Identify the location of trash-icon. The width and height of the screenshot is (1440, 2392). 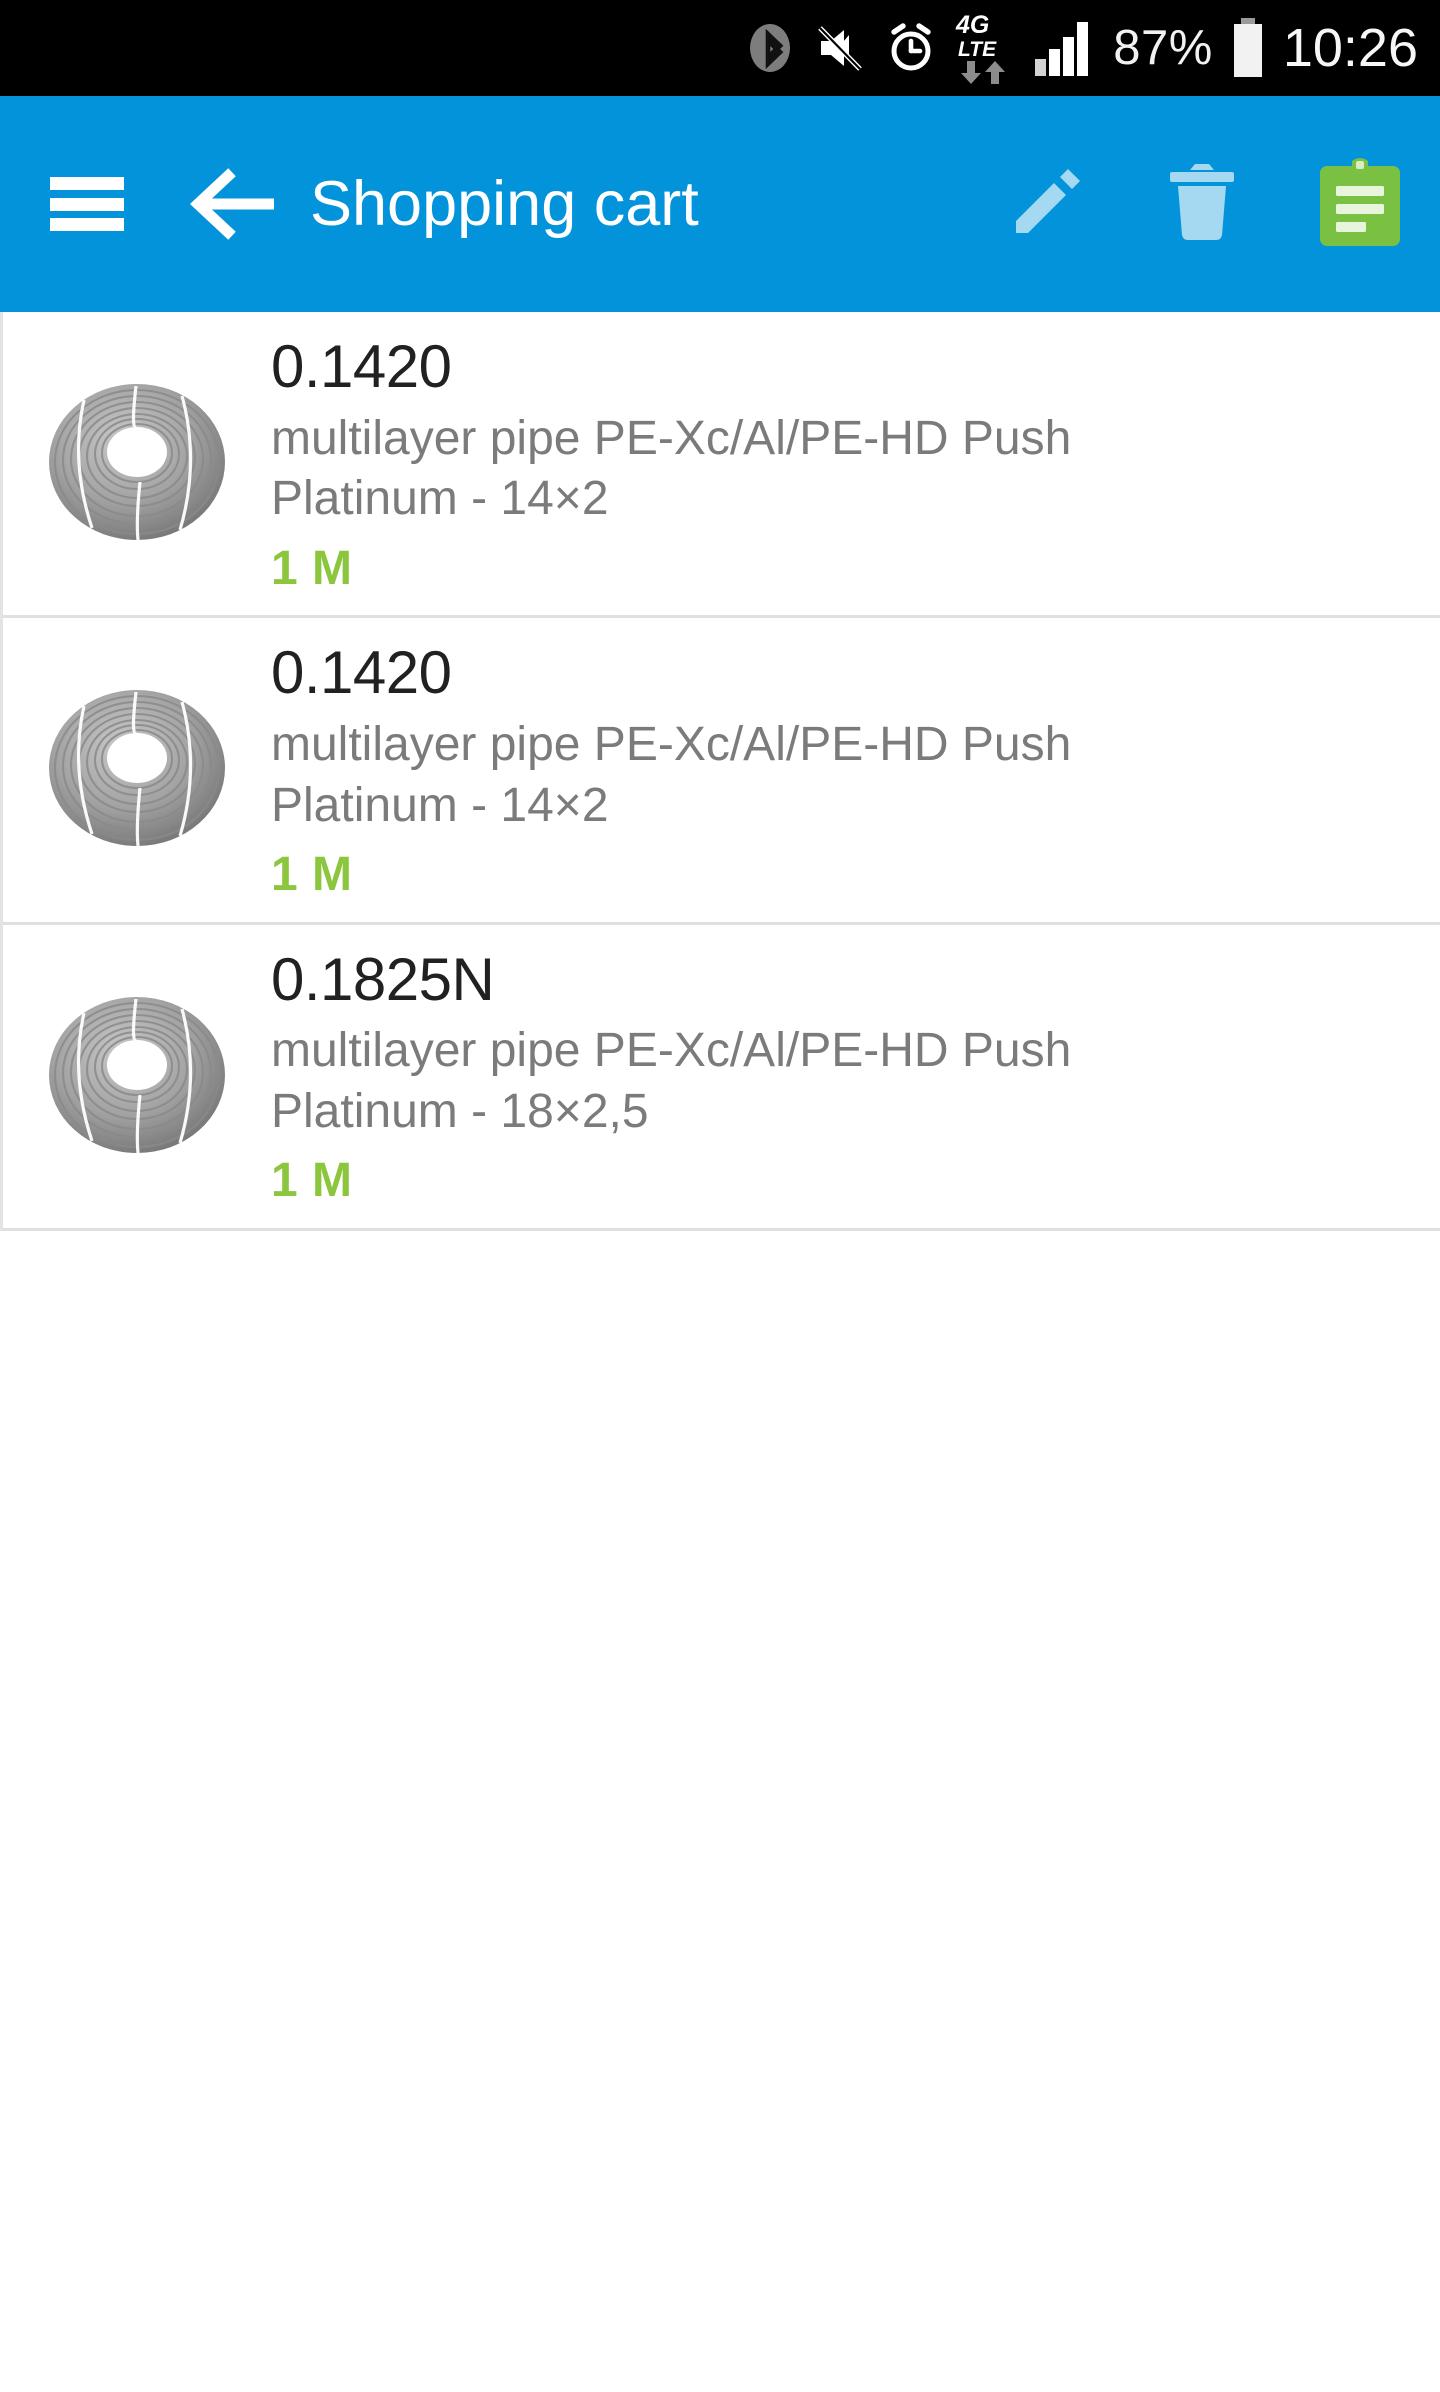
(1202, 204).